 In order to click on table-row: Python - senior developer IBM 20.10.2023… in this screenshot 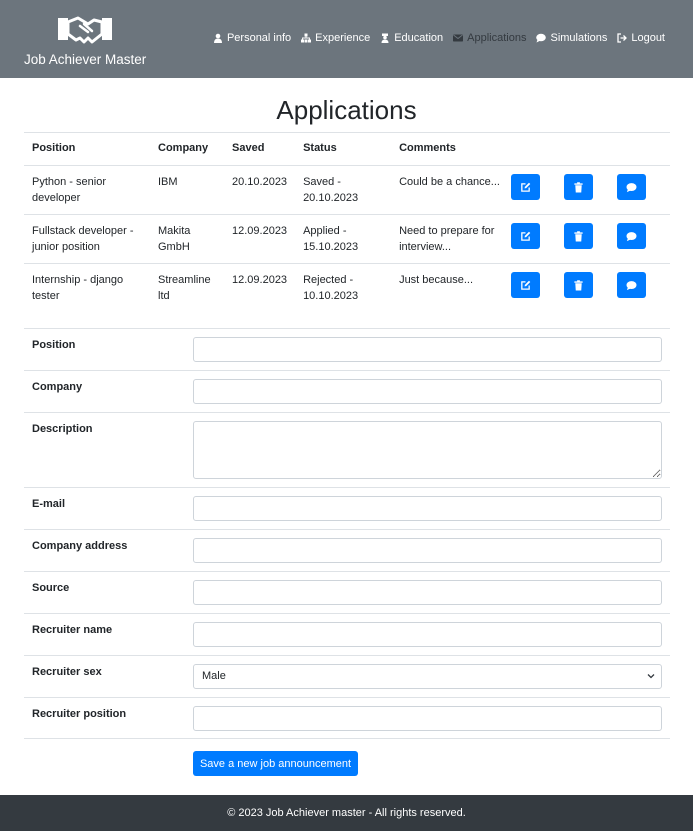, I will do `click(347, 190)`.